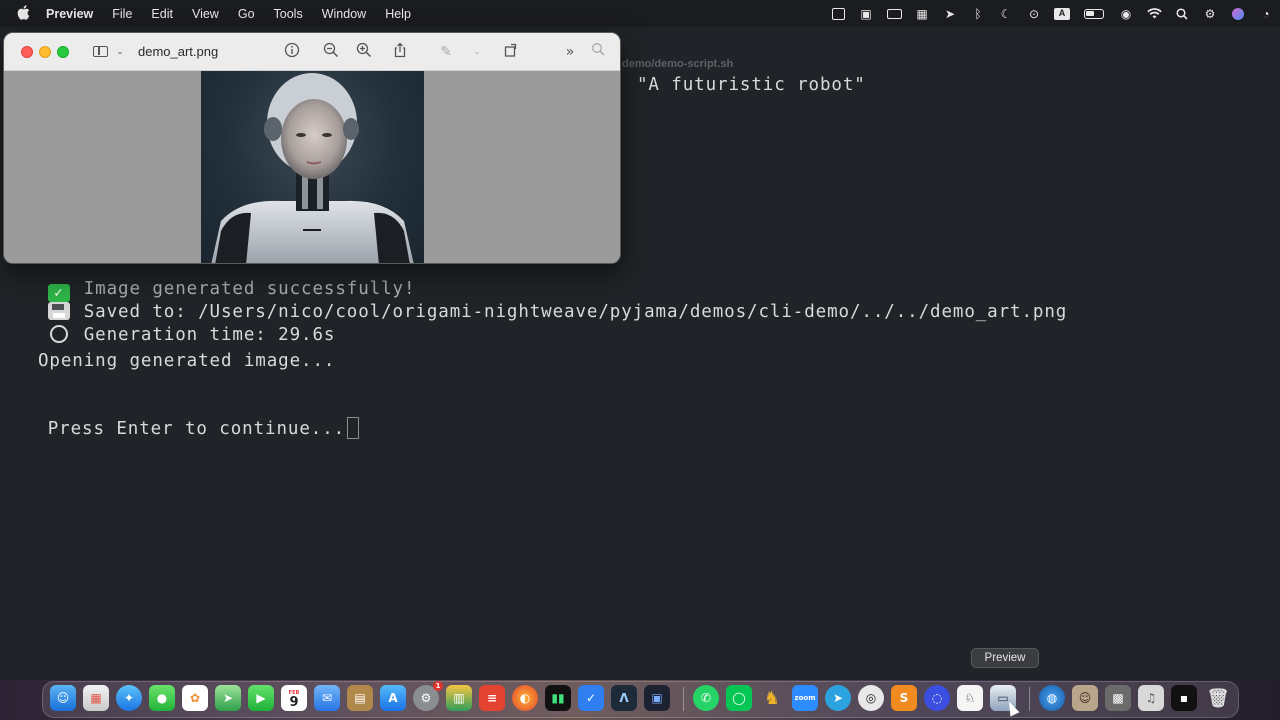  I want to click on play-icon: ⊙, so click(1034, 13).